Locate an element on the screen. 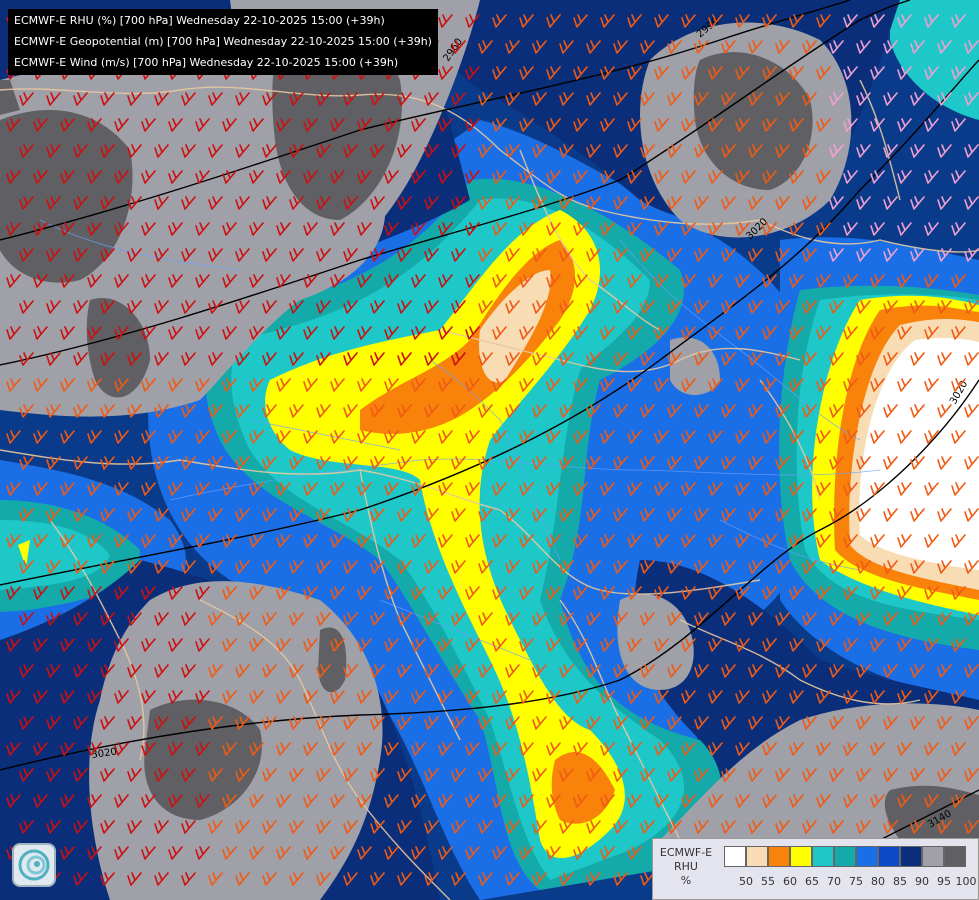 The height and width of the screenshot is (900, 979). humidity-field-95-sw2 is located at coordinates (332, 660).